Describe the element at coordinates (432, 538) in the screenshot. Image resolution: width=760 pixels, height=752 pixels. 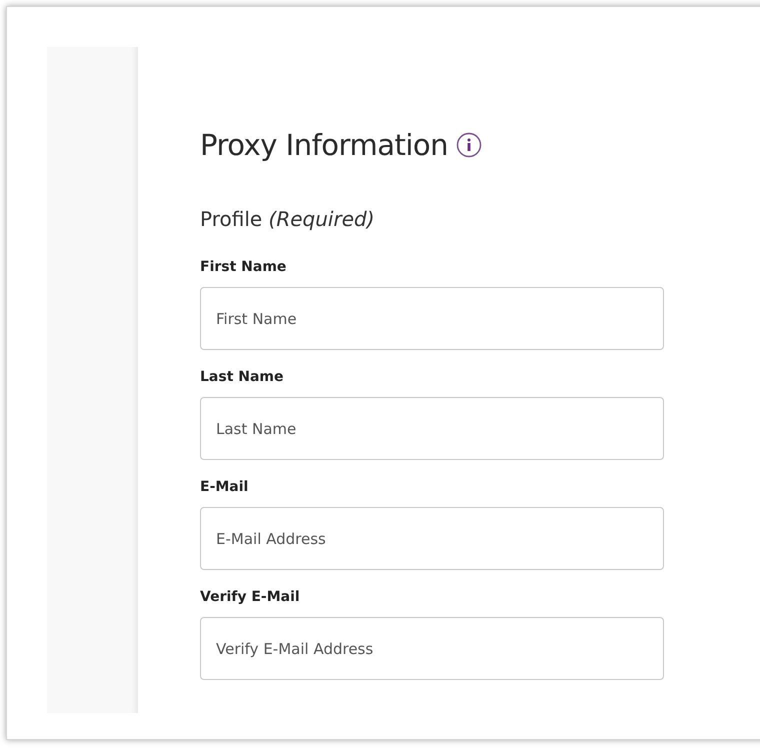
I see `input-field: E-Mail Address` at that location.